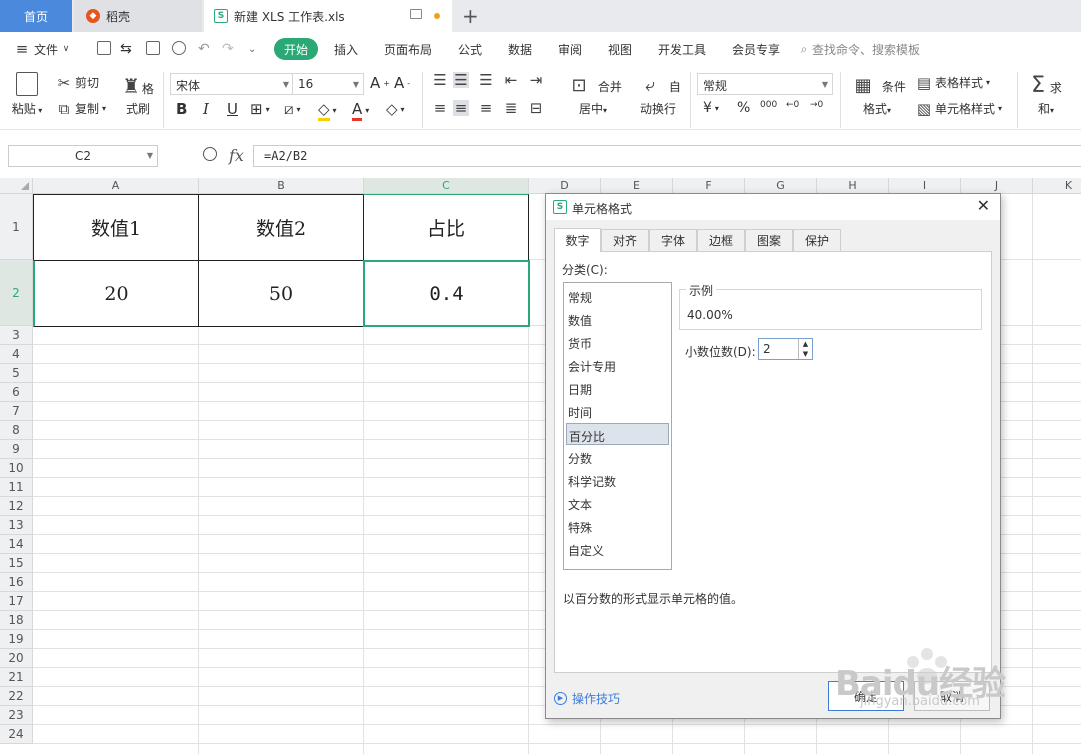 The width and height of the screenshot is (1081, 754). What do you see at coordinates (486, 108) in the screenshot?
I see `align-right-icon: ≡` at bounding box center [486, 108].